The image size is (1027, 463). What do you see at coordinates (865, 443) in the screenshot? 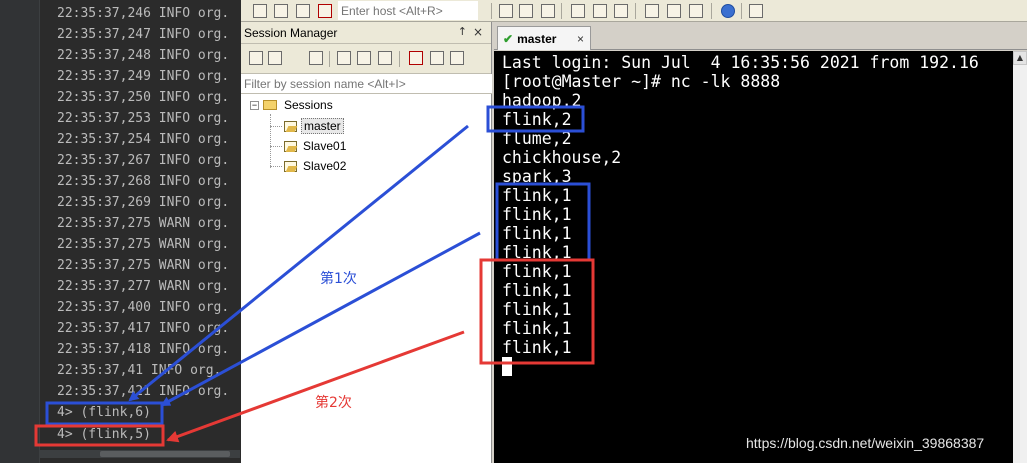
I see `watermark-text: https://blog.csdn.net/weixin_39868387` at bounding box center [865, 443].